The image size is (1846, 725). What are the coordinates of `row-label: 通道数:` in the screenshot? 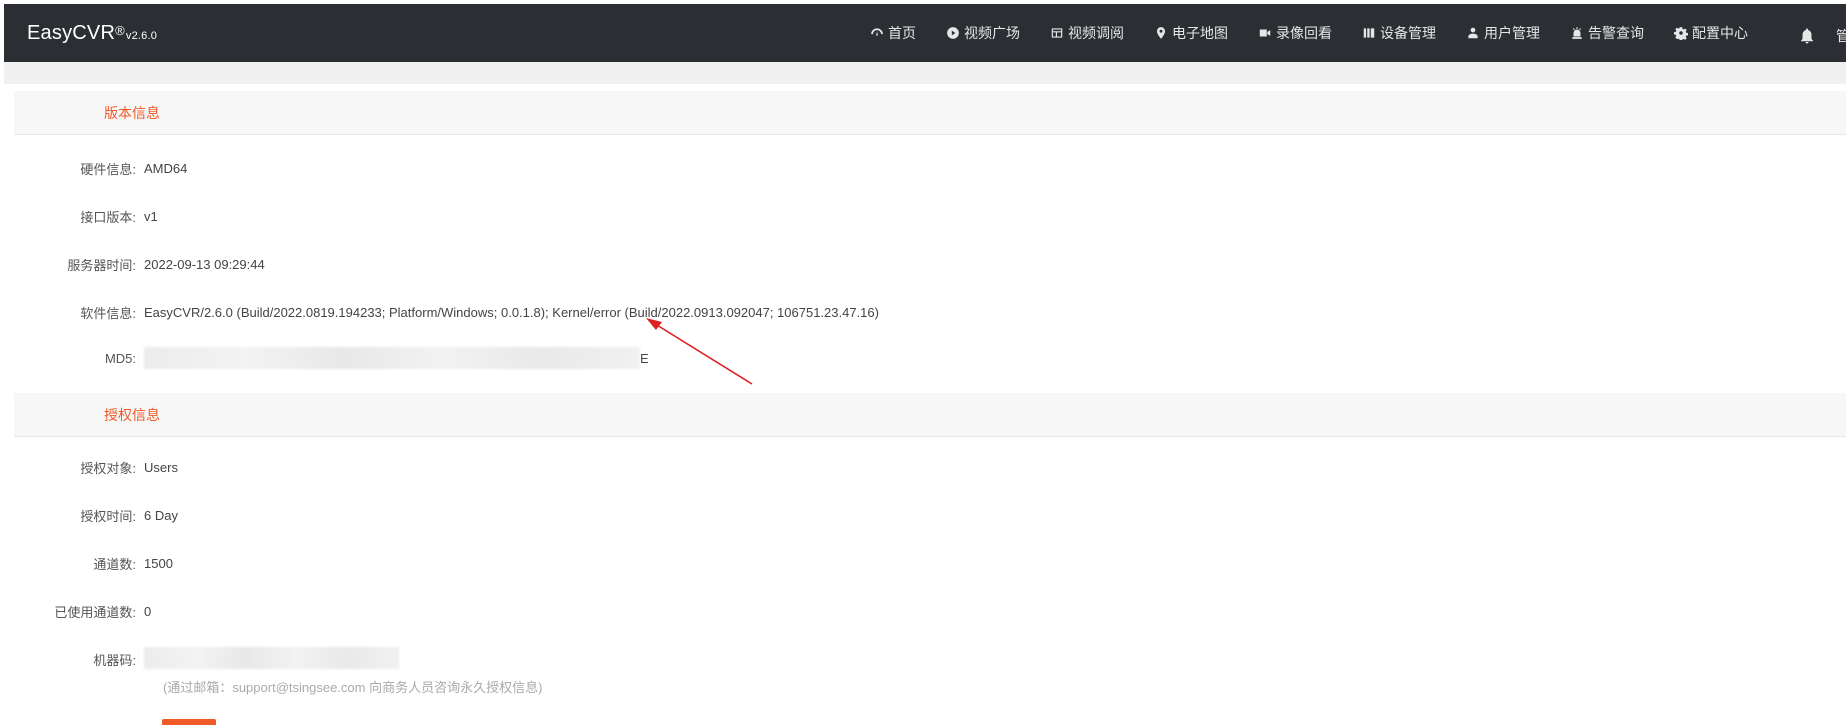 It's located at (114, 564).